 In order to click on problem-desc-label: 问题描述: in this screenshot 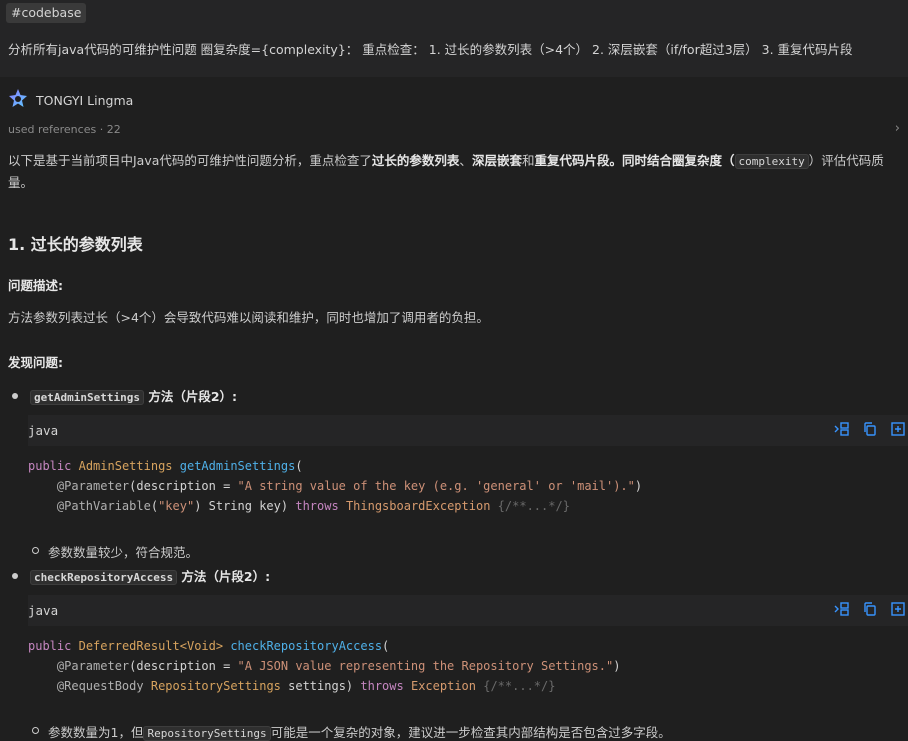, I will do `click(35, 285)`.